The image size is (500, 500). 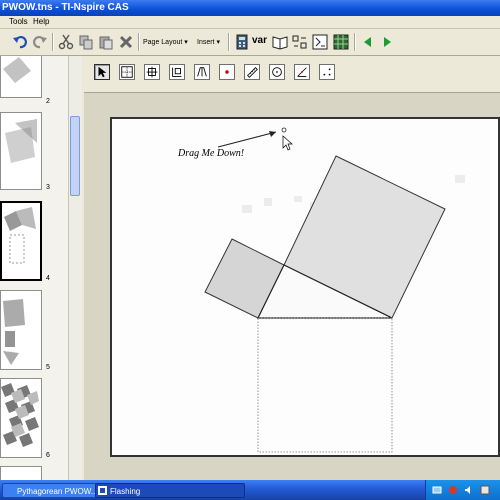 What do you see at coordinates (287, 143) in the screenshot?
I see `mouse-cursor-icon` at bounding box center [287, 143].